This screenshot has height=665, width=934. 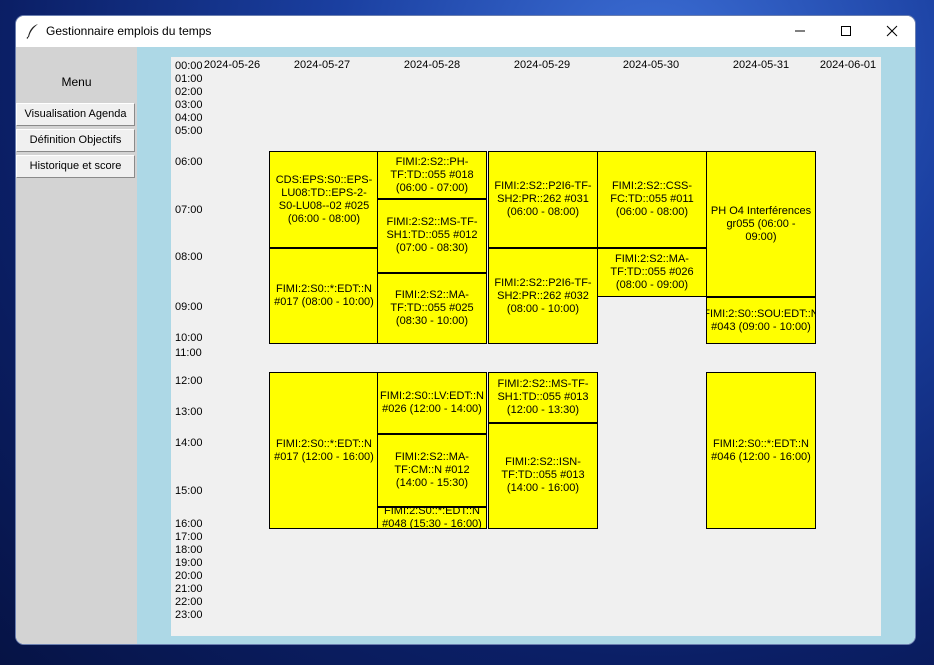 What do you see at coordinates (189, 307) in the screenshot?
I see `hour-label: 09:00` at bounding box center [189, 307].